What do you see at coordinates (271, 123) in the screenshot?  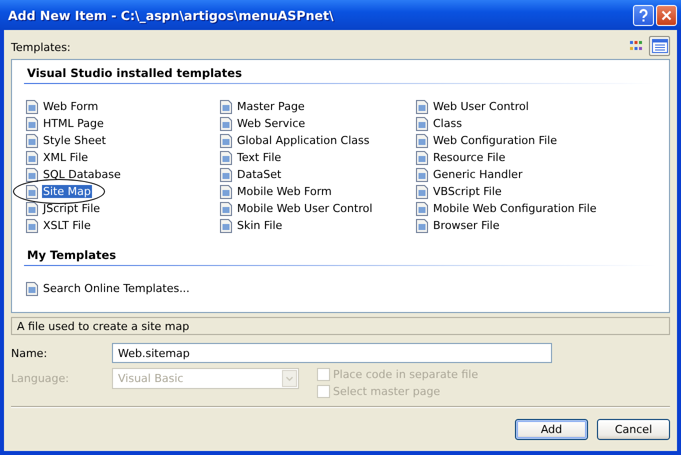 I see `template-item: Web Service` at bounding box center [271, 123].